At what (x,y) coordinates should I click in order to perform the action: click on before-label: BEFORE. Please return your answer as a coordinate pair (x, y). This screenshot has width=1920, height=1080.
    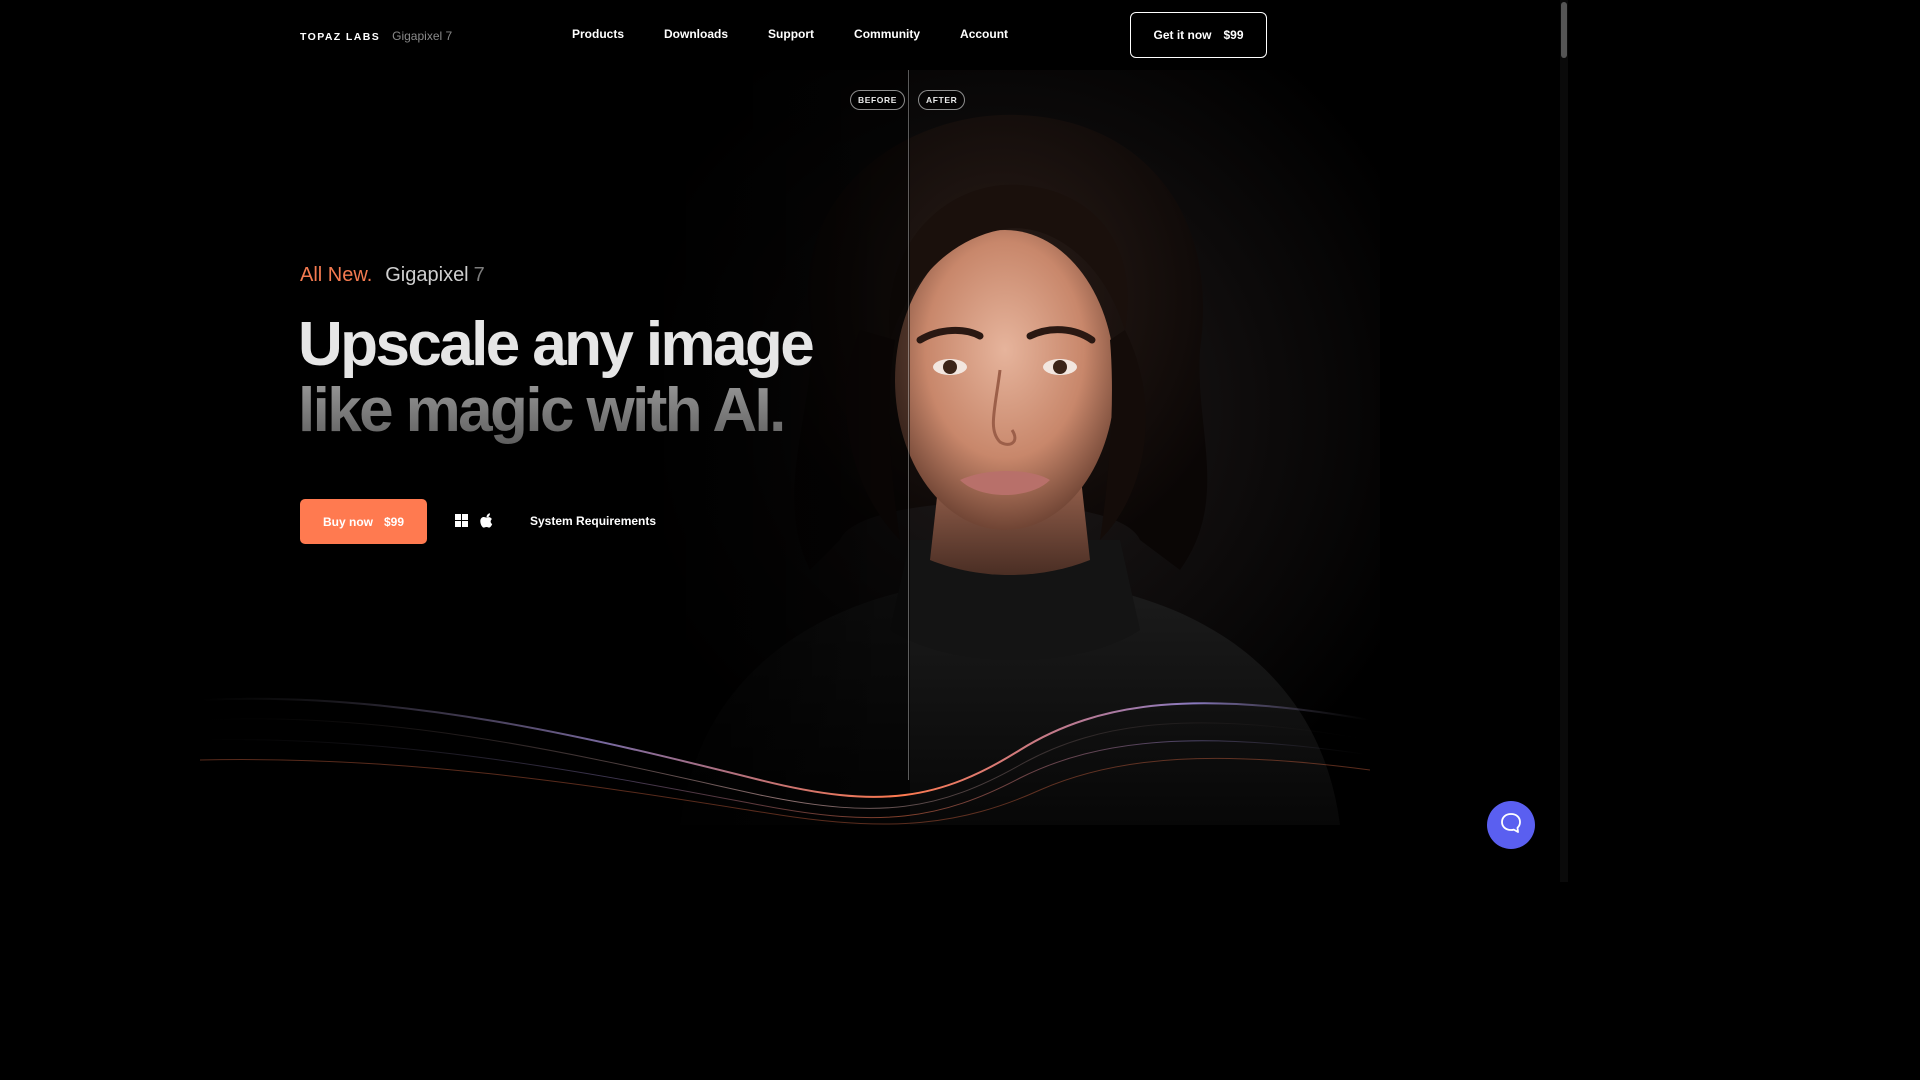
    Looking at the image, I should click on (878, 100).